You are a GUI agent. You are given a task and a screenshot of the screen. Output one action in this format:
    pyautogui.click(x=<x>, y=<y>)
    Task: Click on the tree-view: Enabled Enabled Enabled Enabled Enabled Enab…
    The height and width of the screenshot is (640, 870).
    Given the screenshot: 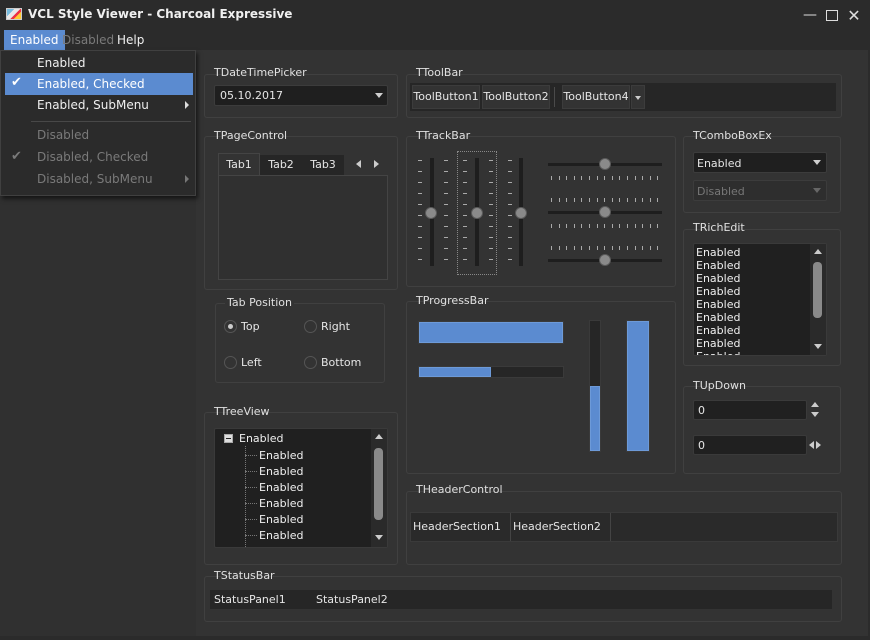 What is the action you would take?
    pyautogui.click(x=301, y=488)
    